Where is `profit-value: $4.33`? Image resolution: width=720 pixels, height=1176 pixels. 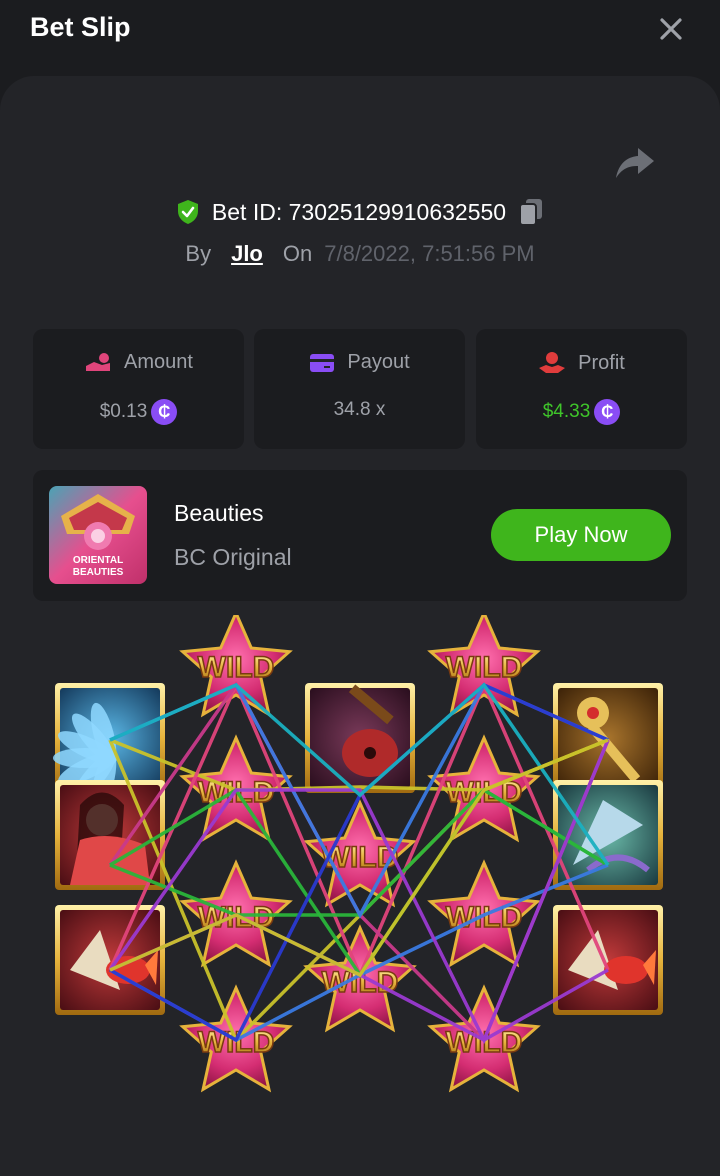
profit-value: $4.33 is located at coordinates (566, 411).